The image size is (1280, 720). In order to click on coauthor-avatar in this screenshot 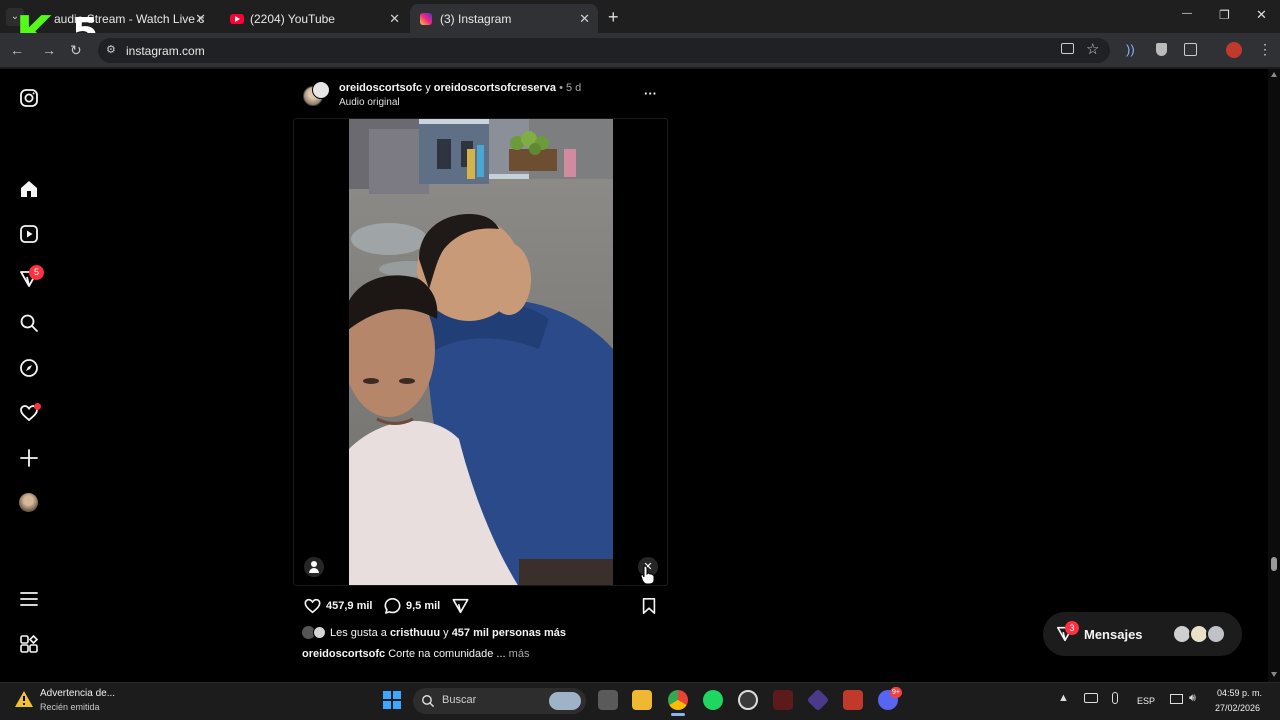, I will do `click(321, 90)`.